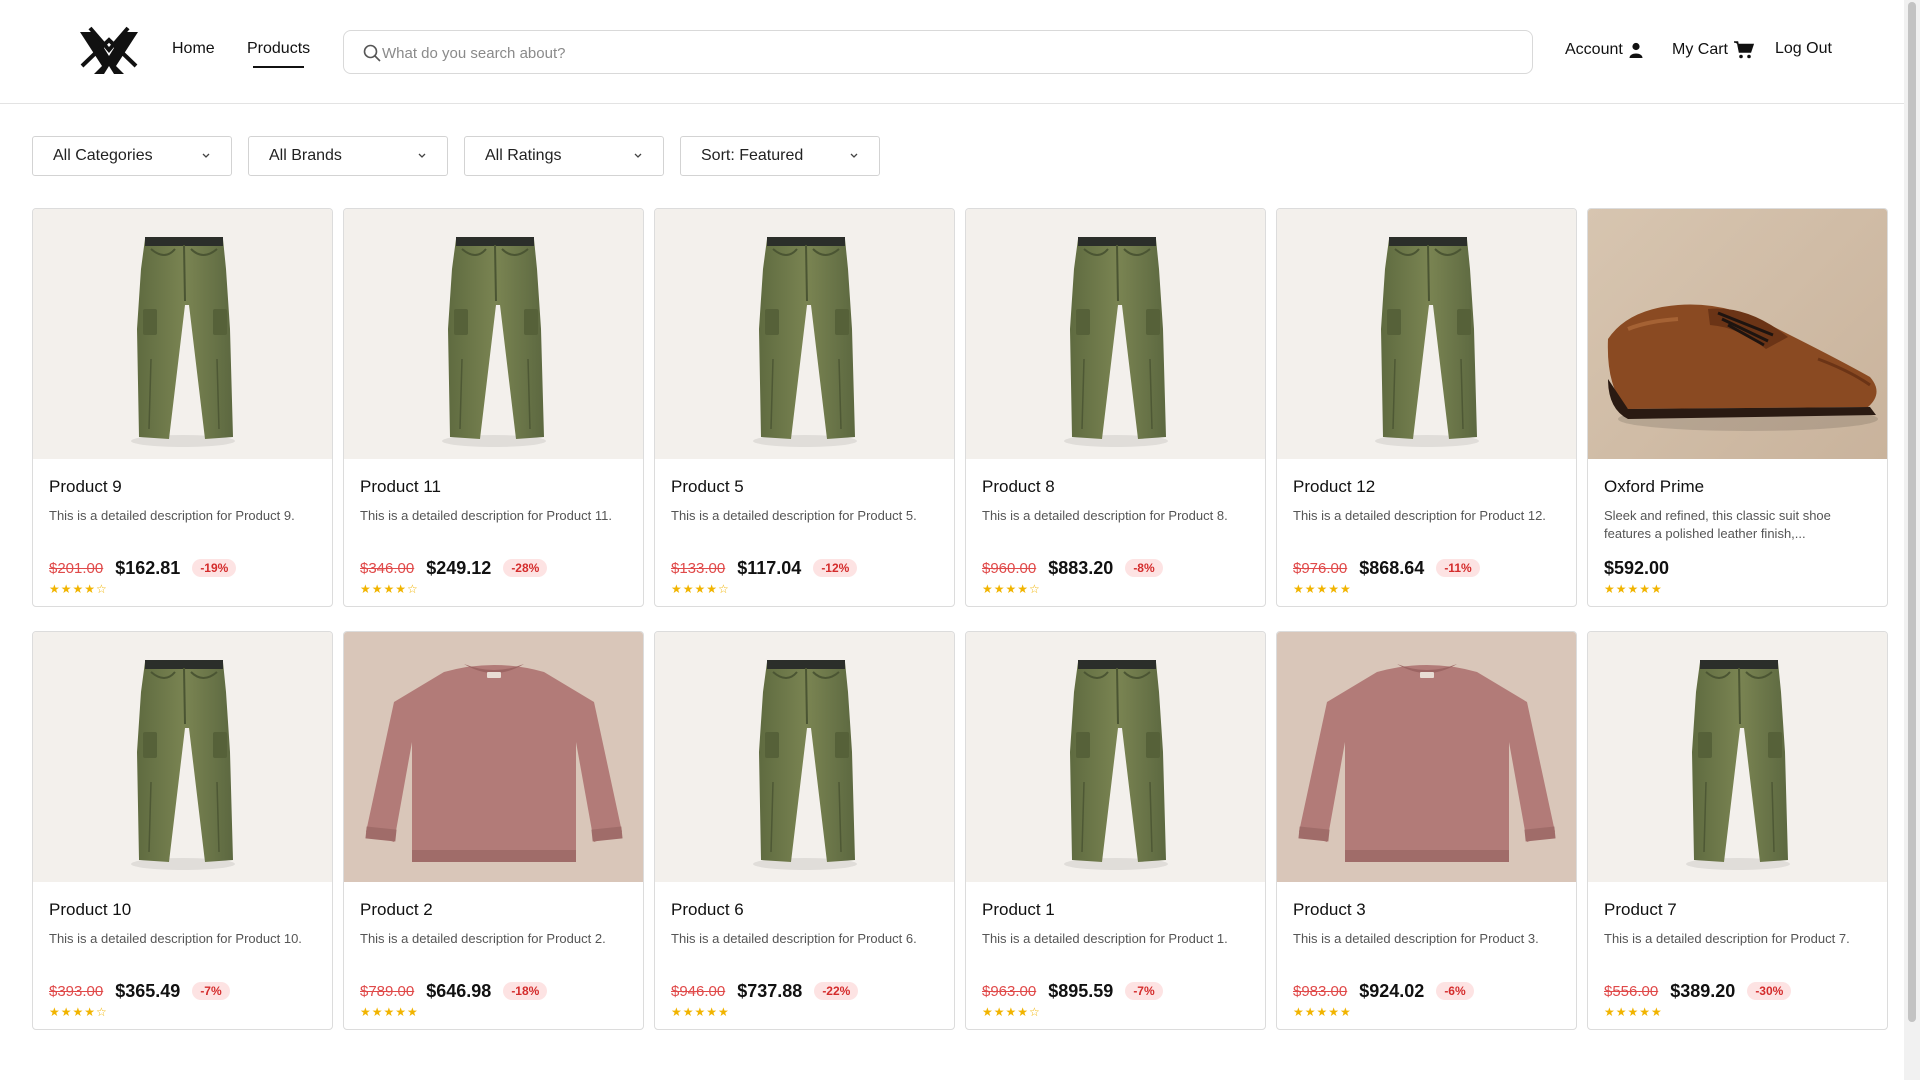  What do you see at coordinates (1604, 50) in the screenshot?
I see `account-button: Account` at bounding box center [1604, 50].